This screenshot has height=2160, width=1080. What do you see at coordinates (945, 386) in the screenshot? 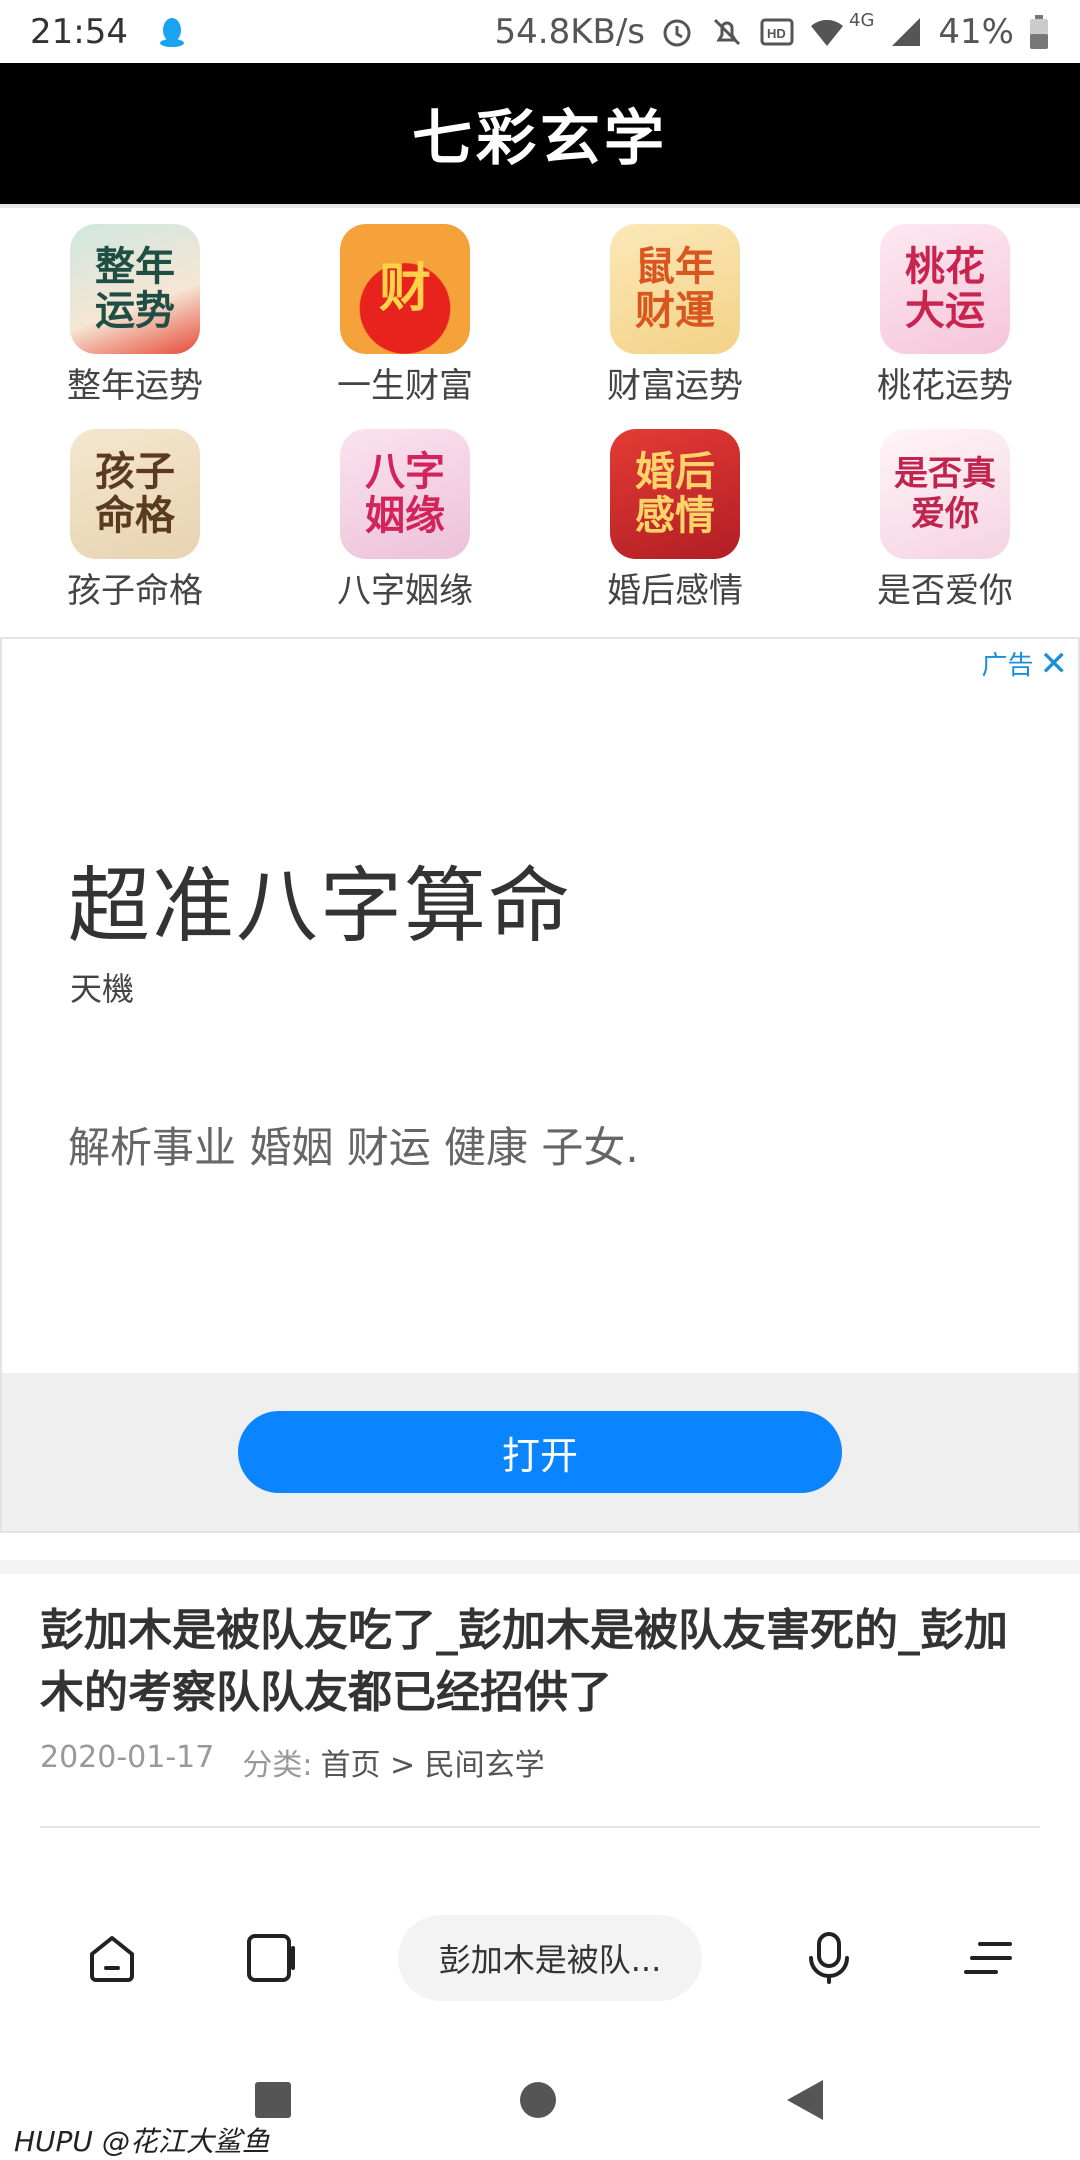
I see `grid-item-label: 桃花运势` at bounding box center [945, 386].